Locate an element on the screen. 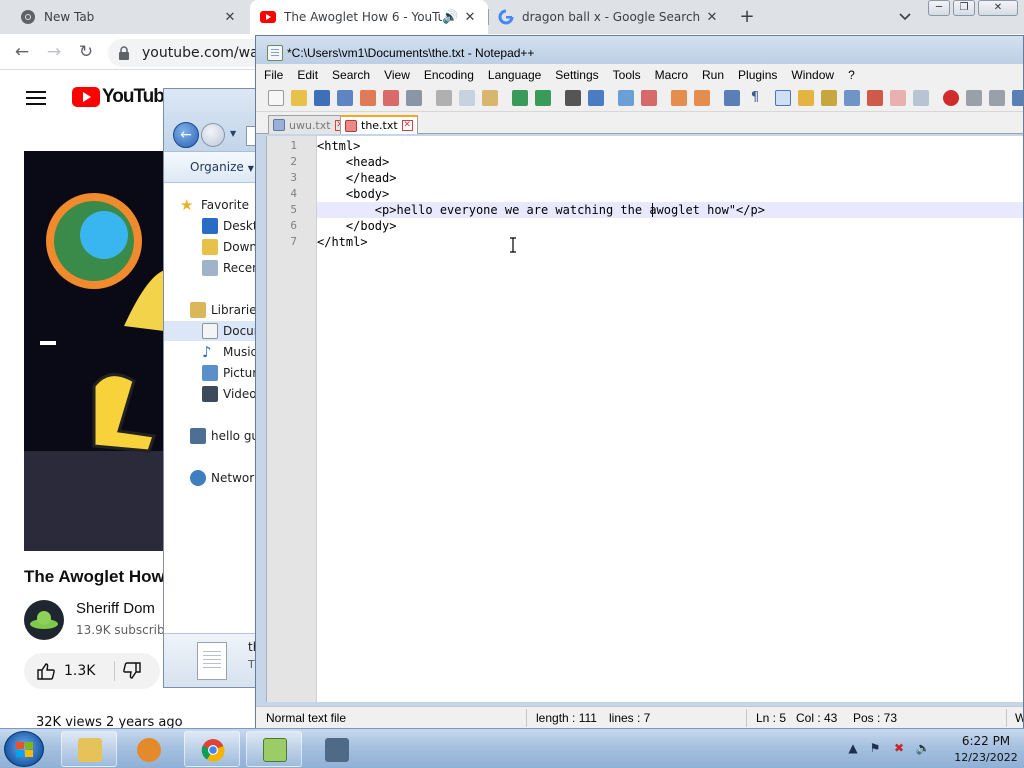 This screenshot has width=1024, height=768. play-macro-icon is located at coordinates (997, 98).